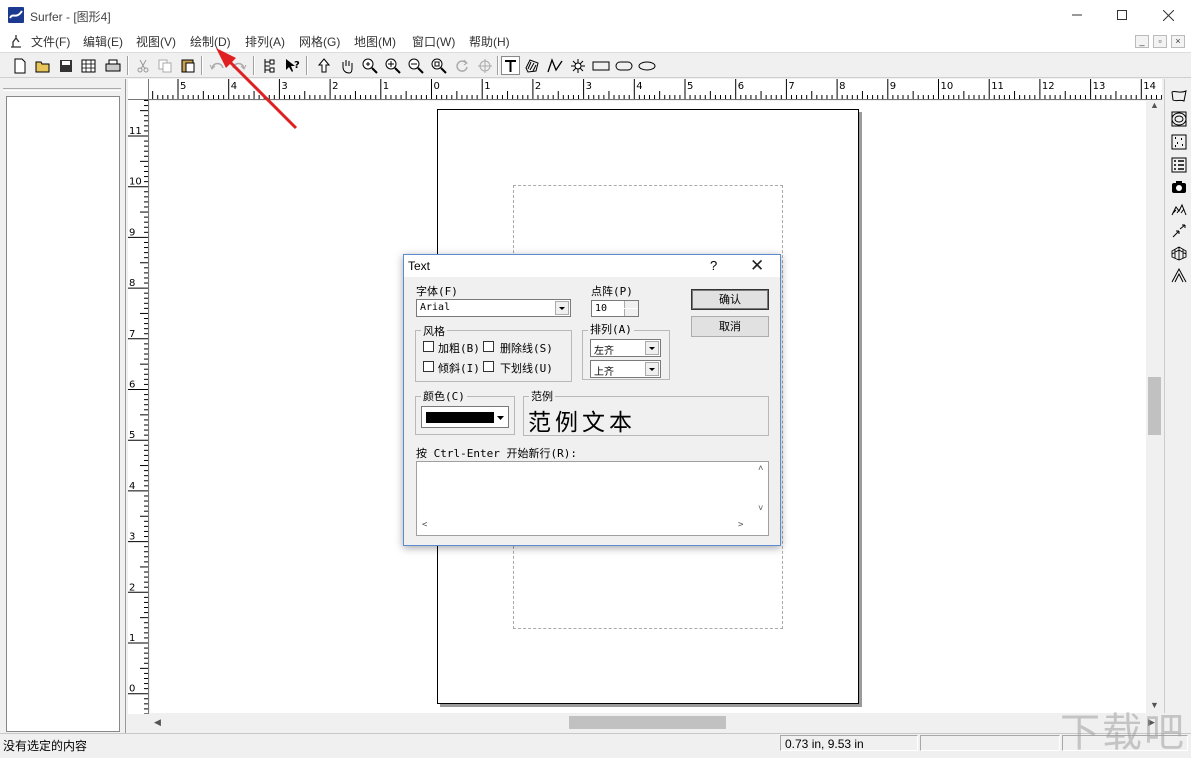 The image size is (1191, 758). Describe the element at coordinates (1154, 406) in the screenshot. I see `vertical-scroll-thumb` at that location.